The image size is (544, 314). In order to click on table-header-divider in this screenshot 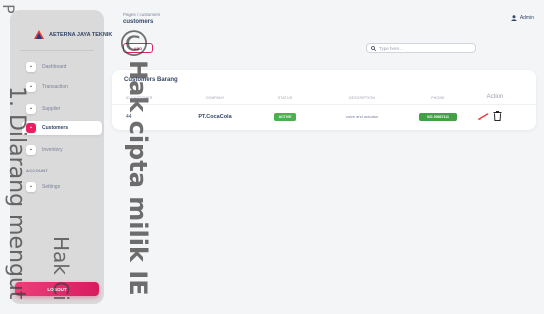, I will do `click(324, 104)`.